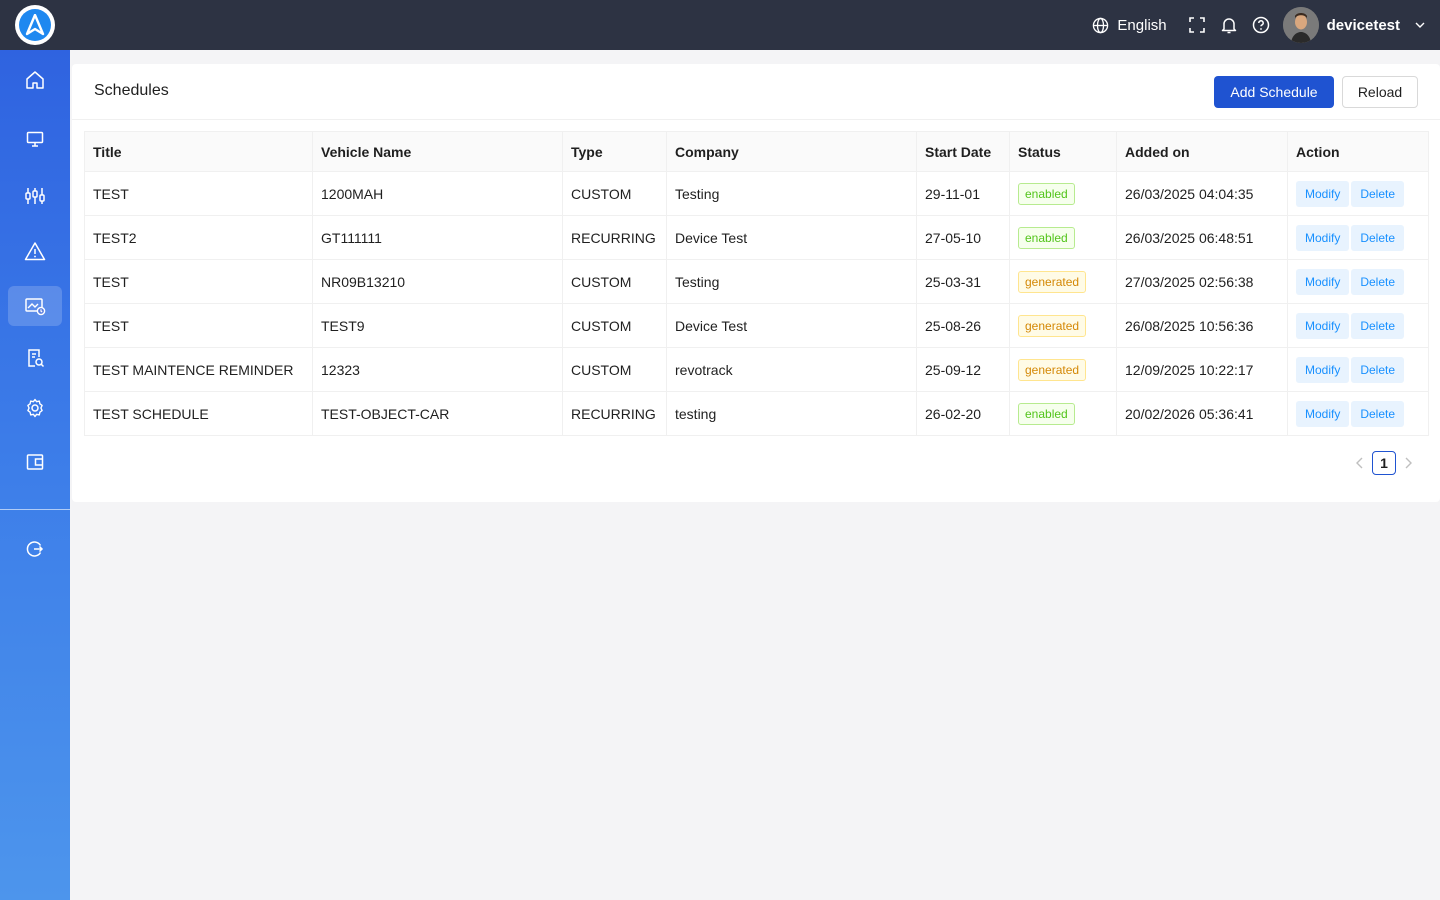 Image resolution: width=1440 pixels, height=900 pixels. What do you see at coordinates (437, 237) in the screenshot?
I see `cell-vehicle: GT111111` at bounding box center [437, 237].